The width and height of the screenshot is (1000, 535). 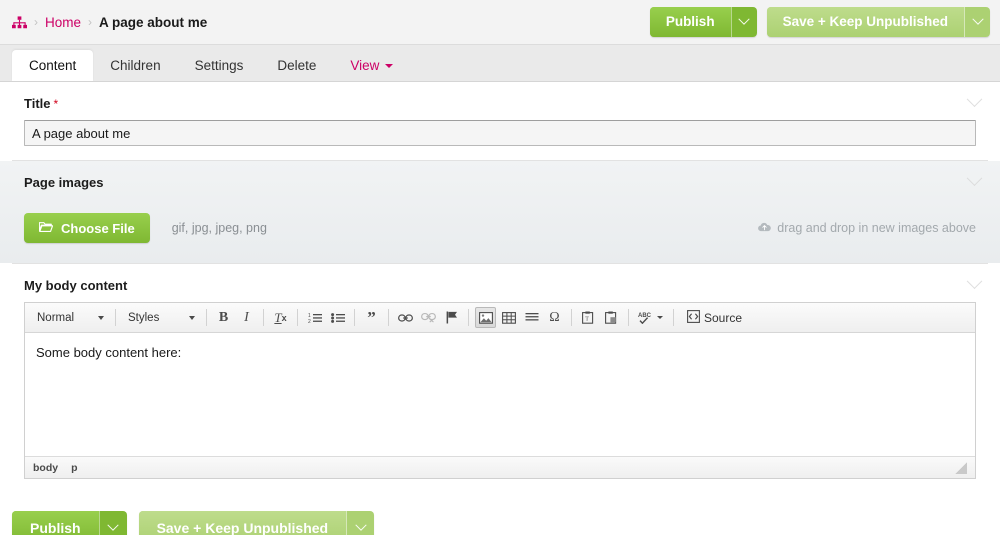 What do you see at coordinates (389, 65) in the screenshot?
I see `tab-view-chevron-down-icon` at bounding box center [389, 65].